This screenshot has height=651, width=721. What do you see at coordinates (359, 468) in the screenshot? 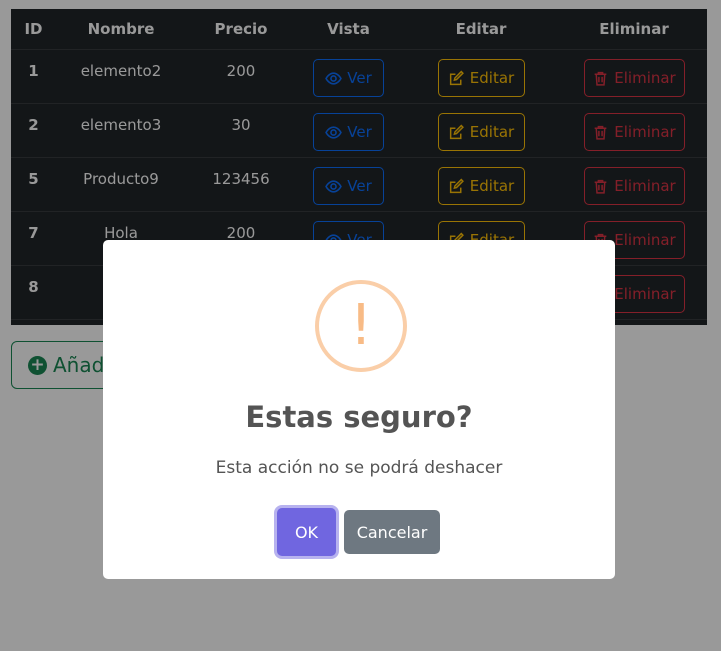
I see `dialog-text: Esta acción no se podrá deshacer` at bounding box center [359, 468].